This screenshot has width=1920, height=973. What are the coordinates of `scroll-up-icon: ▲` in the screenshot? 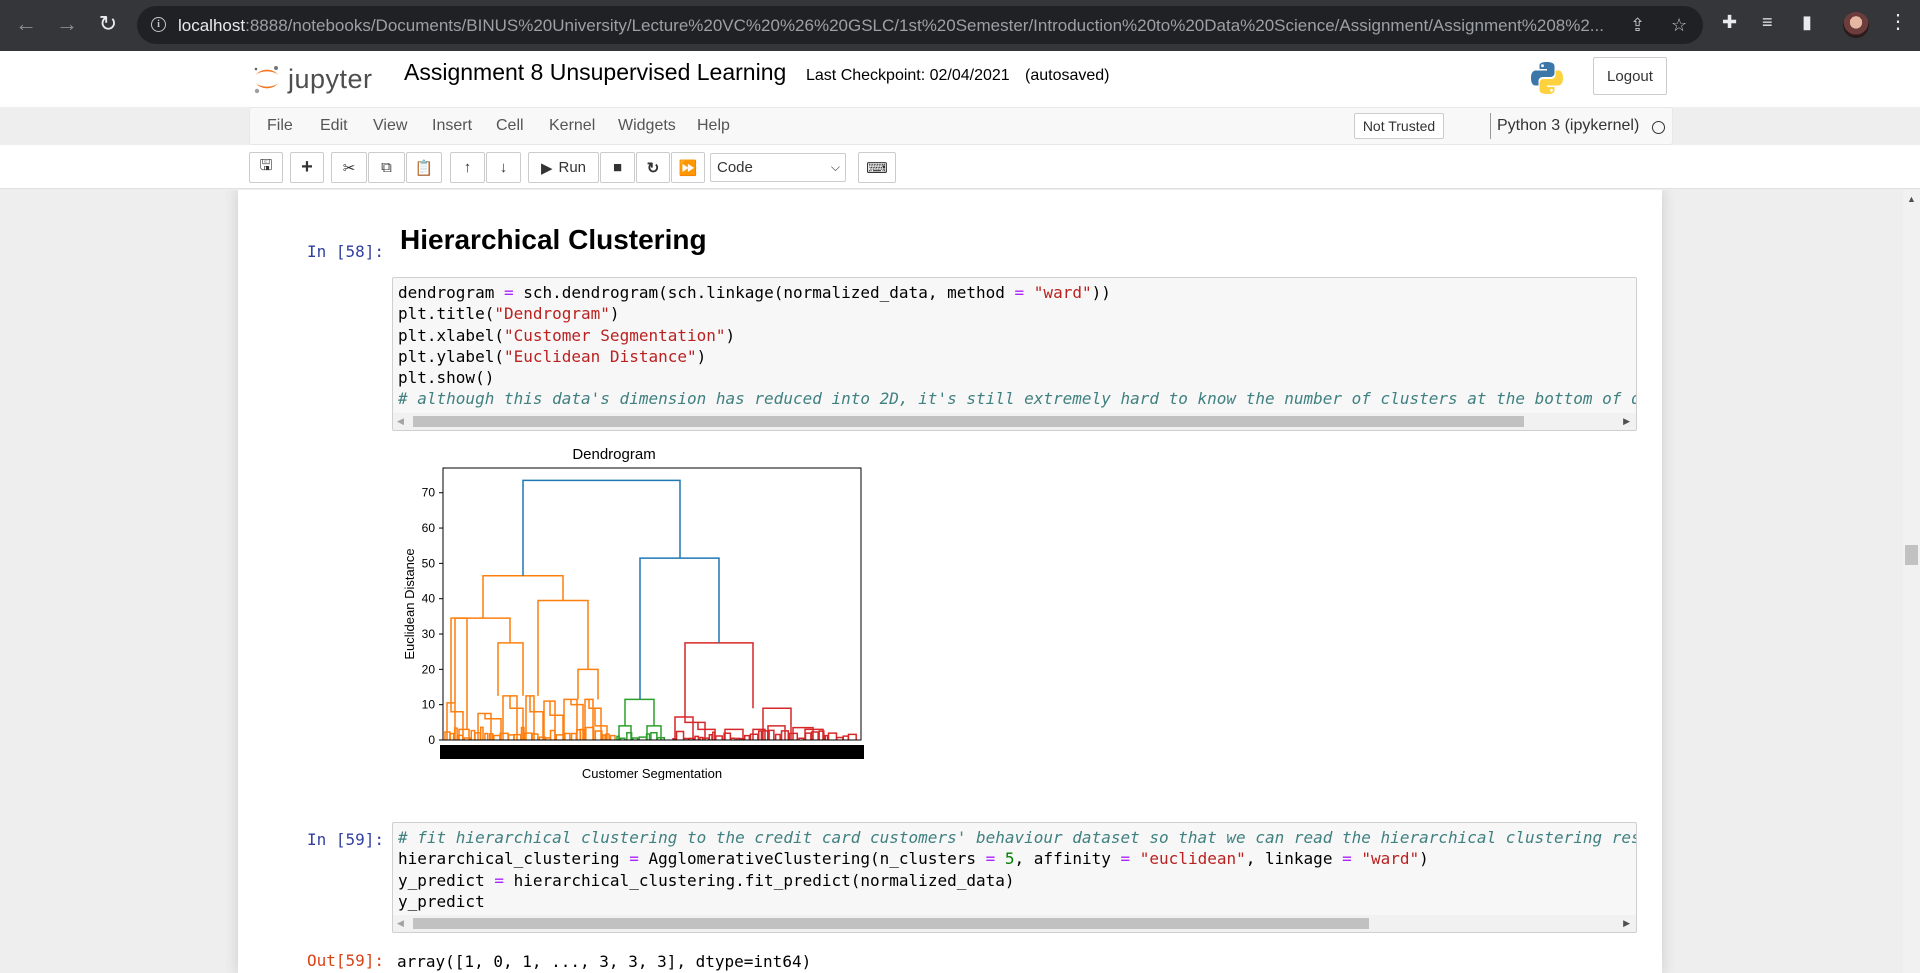 It's located at (1911, 199).